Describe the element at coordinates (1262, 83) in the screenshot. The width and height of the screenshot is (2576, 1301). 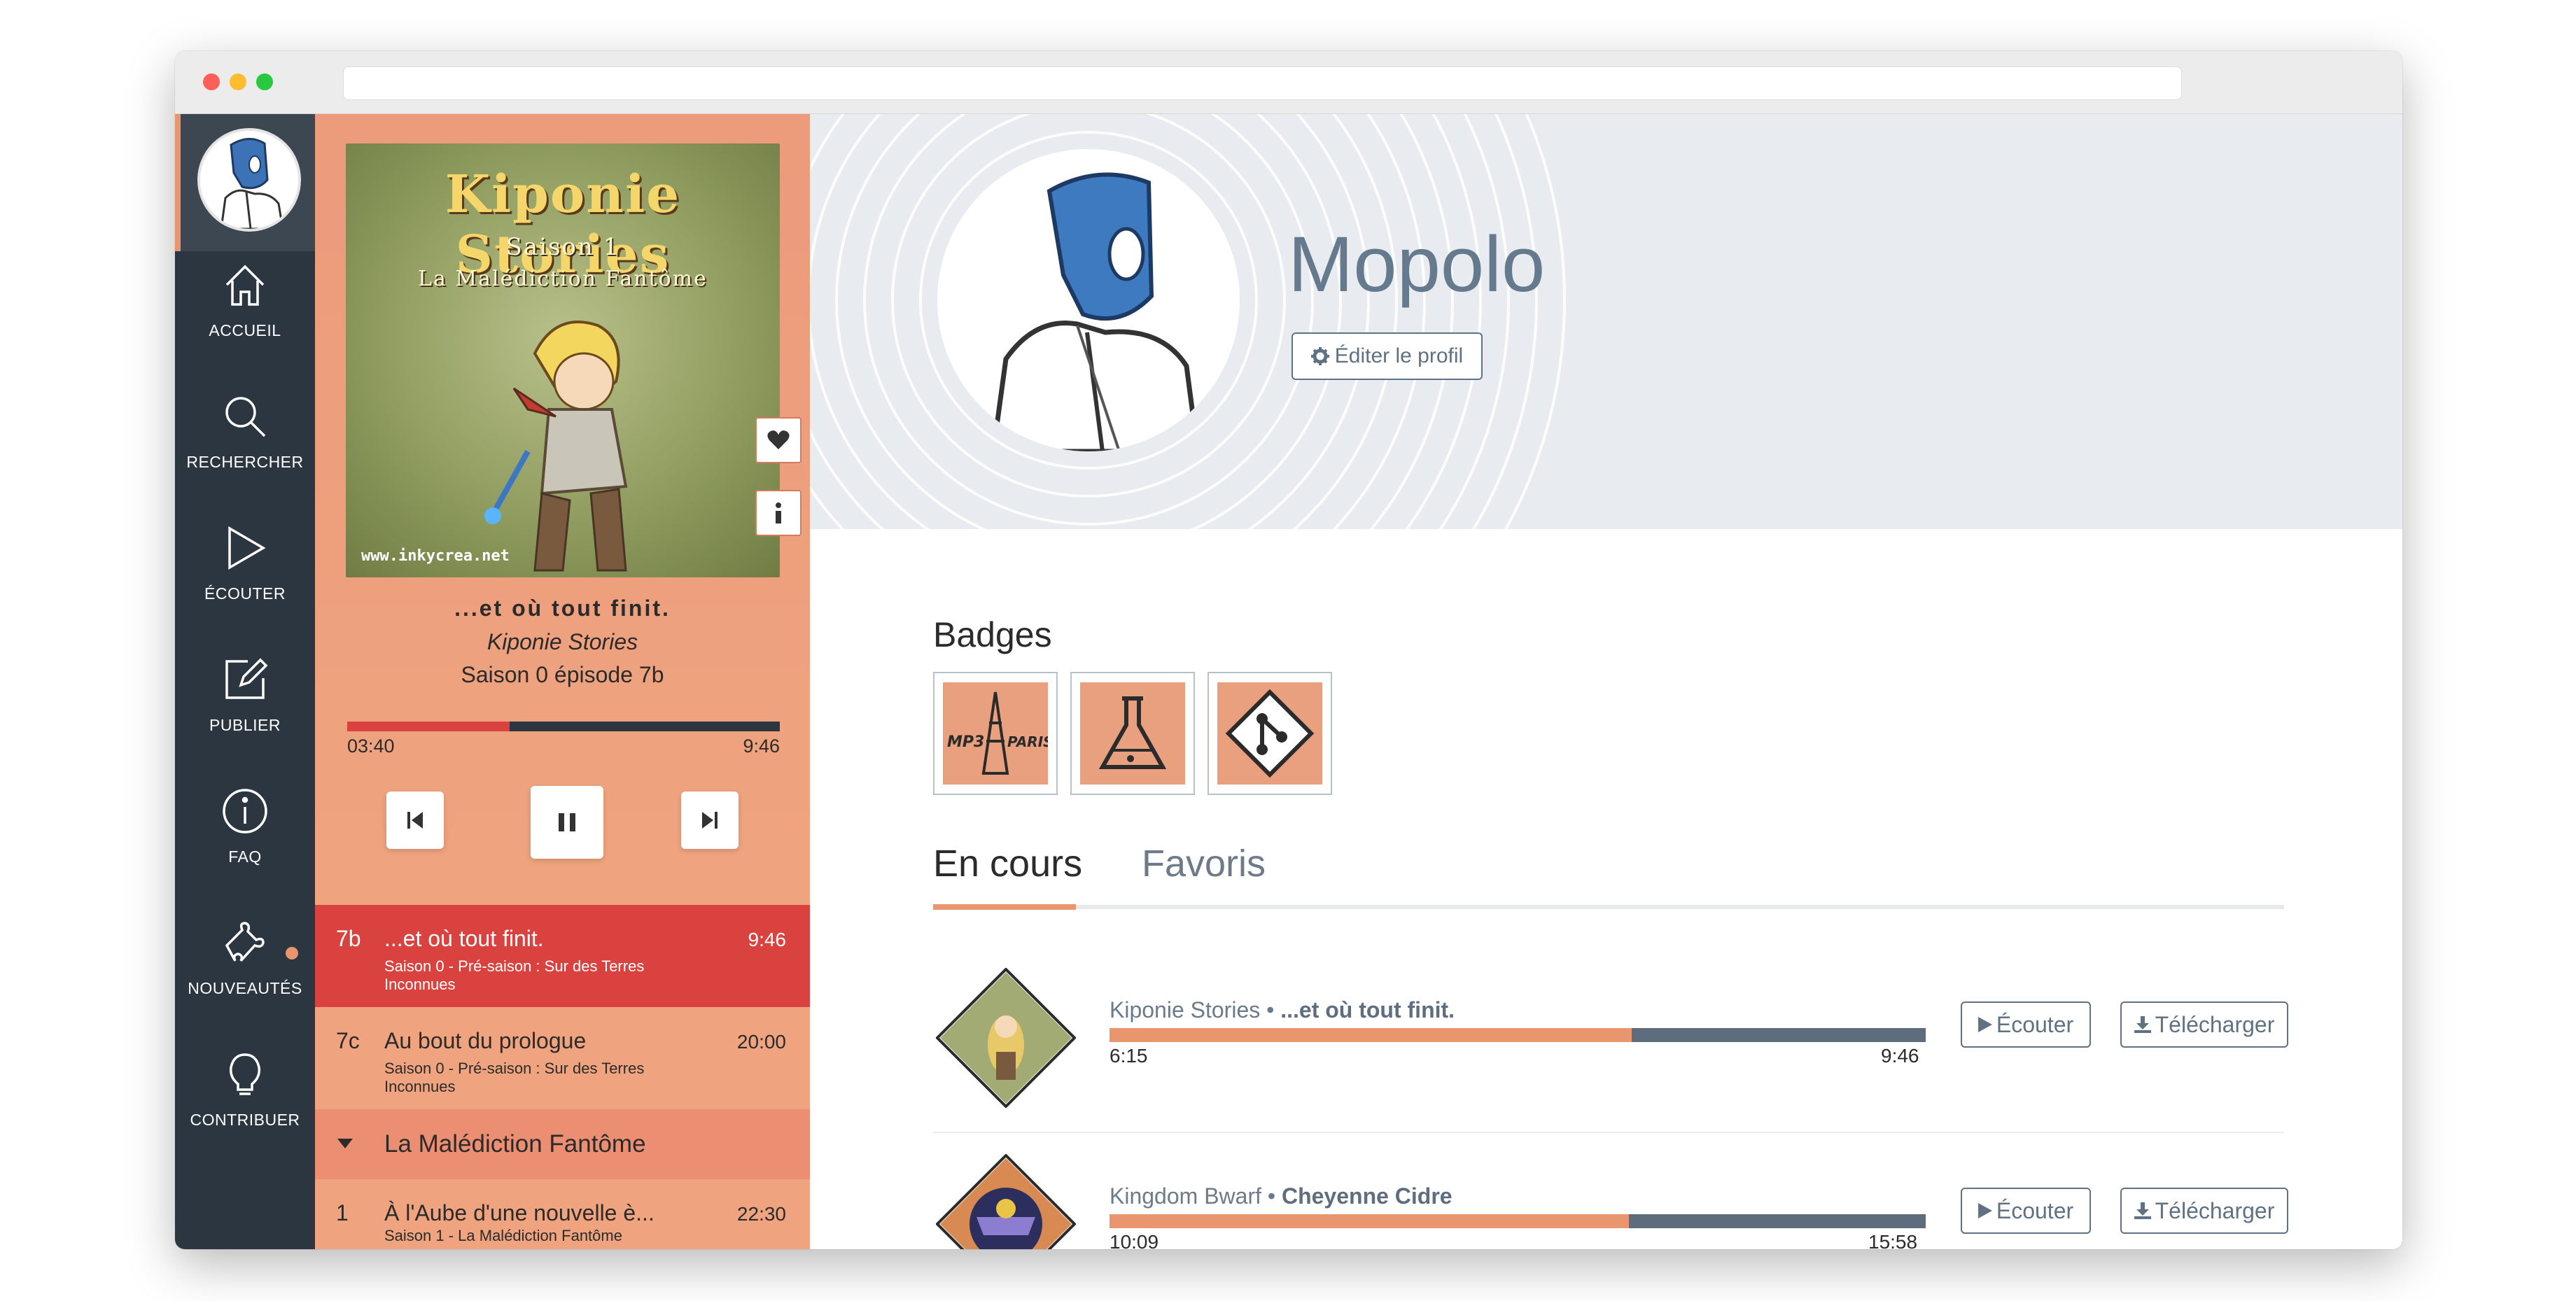
I see `address-bar` at that location.